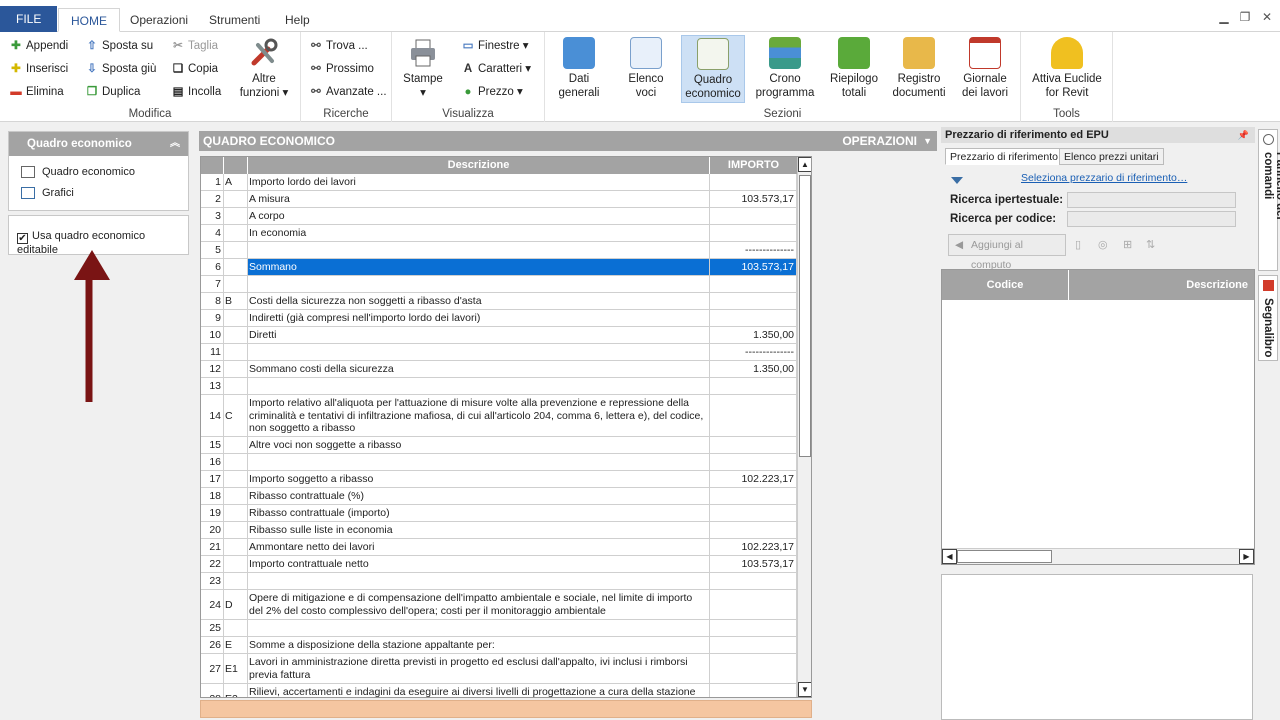  Describe the element at coordinates (1152, 245) in the screenshot. I see `sort-icon: ⇅` at that location.